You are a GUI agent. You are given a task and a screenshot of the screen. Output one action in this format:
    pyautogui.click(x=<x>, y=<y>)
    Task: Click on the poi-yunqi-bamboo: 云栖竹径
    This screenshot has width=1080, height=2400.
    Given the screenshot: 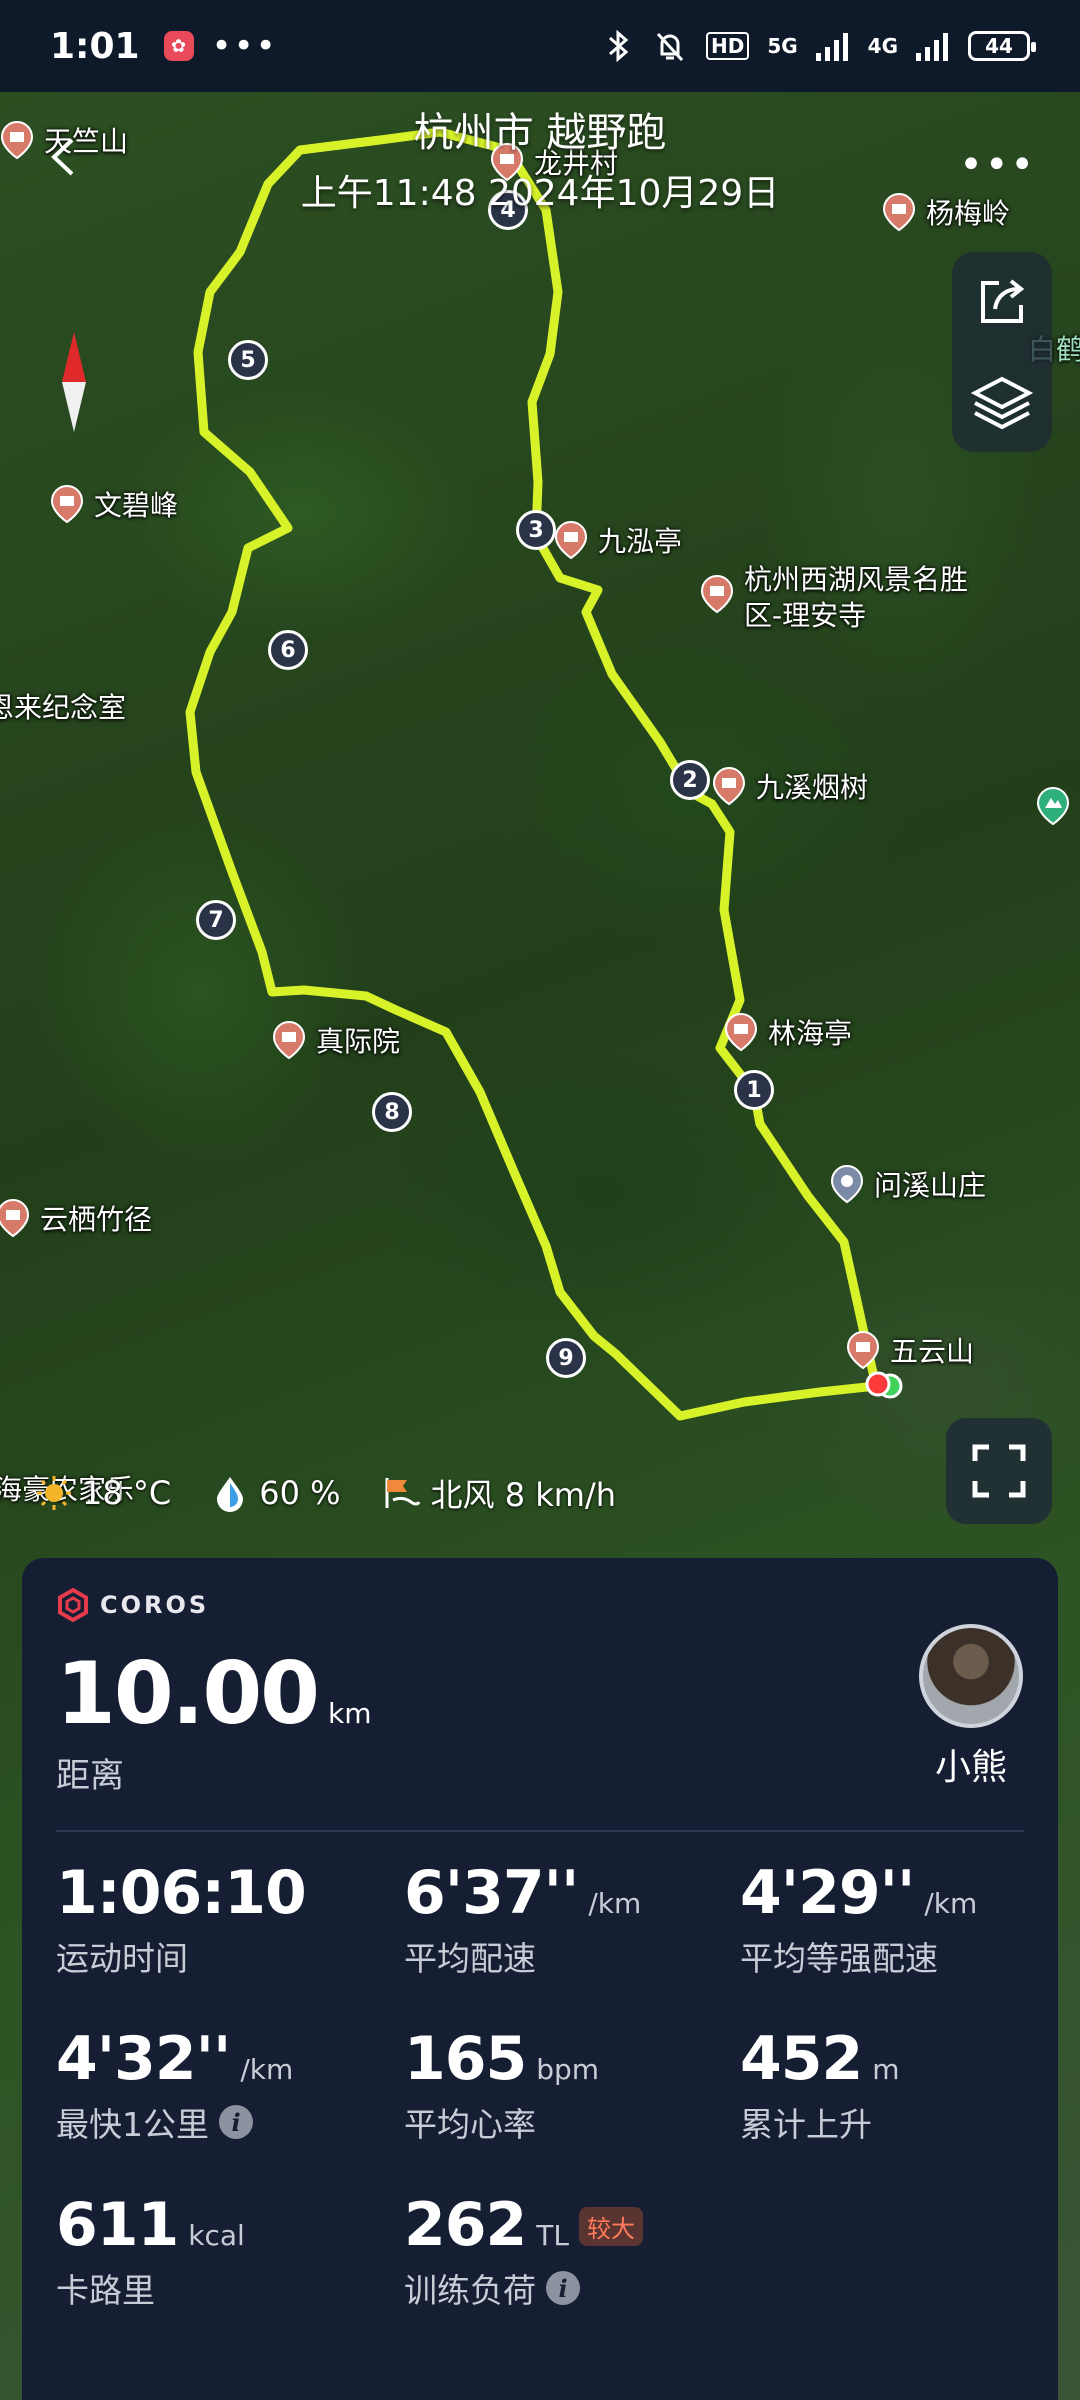 What is the action you would take?
    pyautogui.click(x=76, y=1218)
    